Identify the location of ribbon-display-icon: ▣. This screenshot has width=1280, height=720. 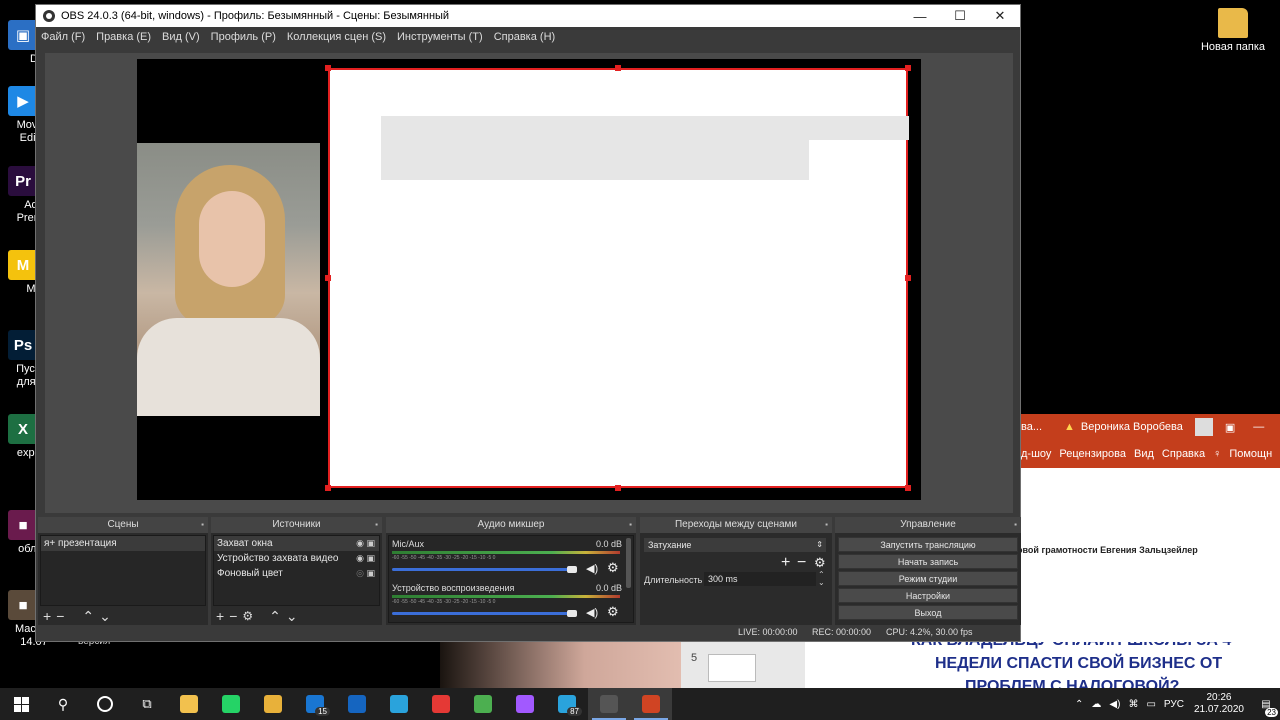
(1230, 427).